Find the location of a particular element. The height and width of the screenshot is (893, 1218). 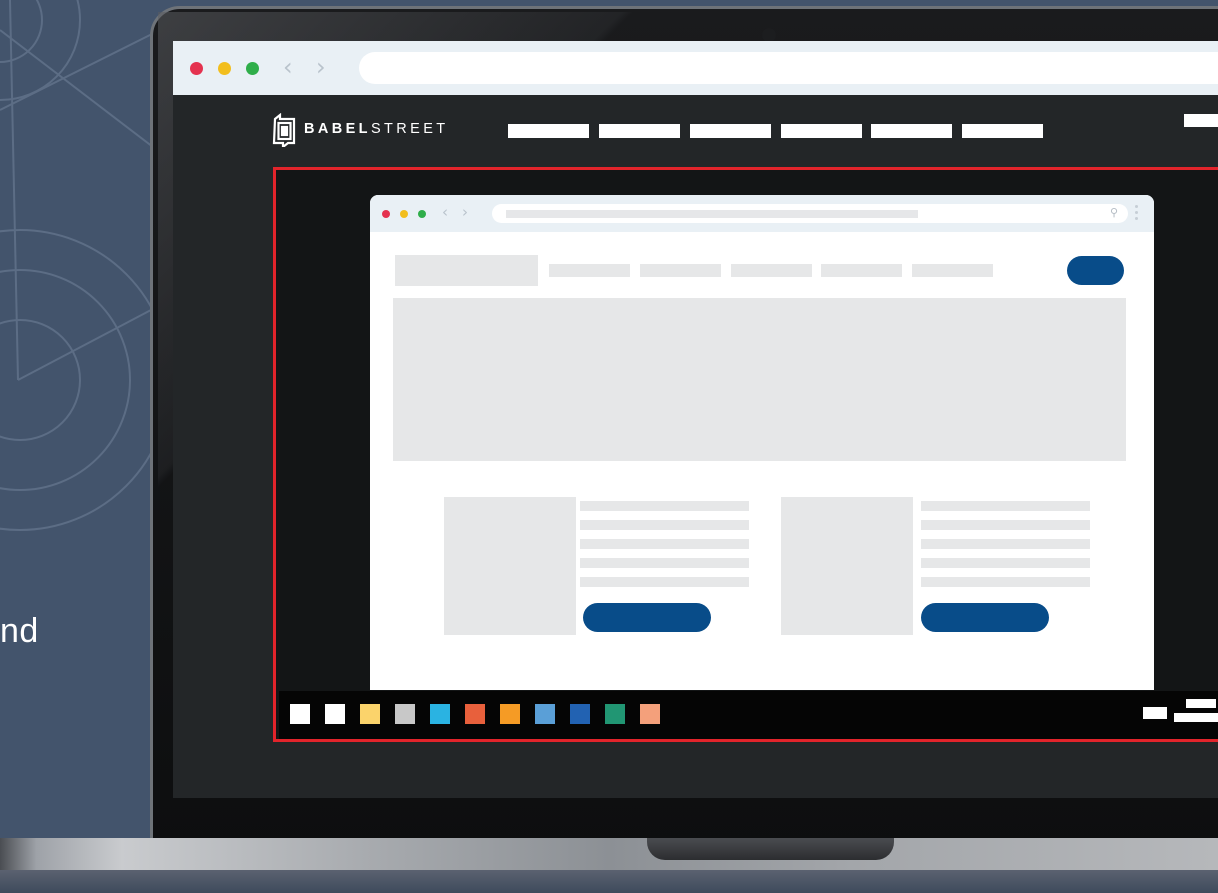

card-1-image is located at coordinates (510, 566).